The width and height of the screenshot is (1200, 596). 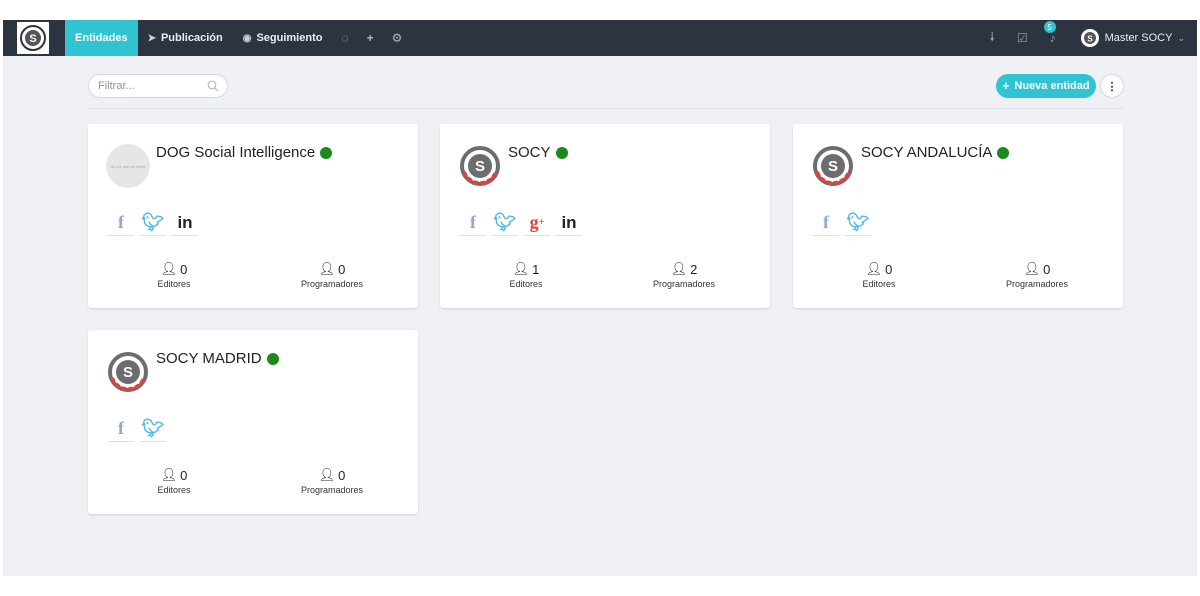 What do you see at coordinates (1138, 38) in the screenshot?
I see `user-name: Master SOCY` at bounding box center [1138, 38].